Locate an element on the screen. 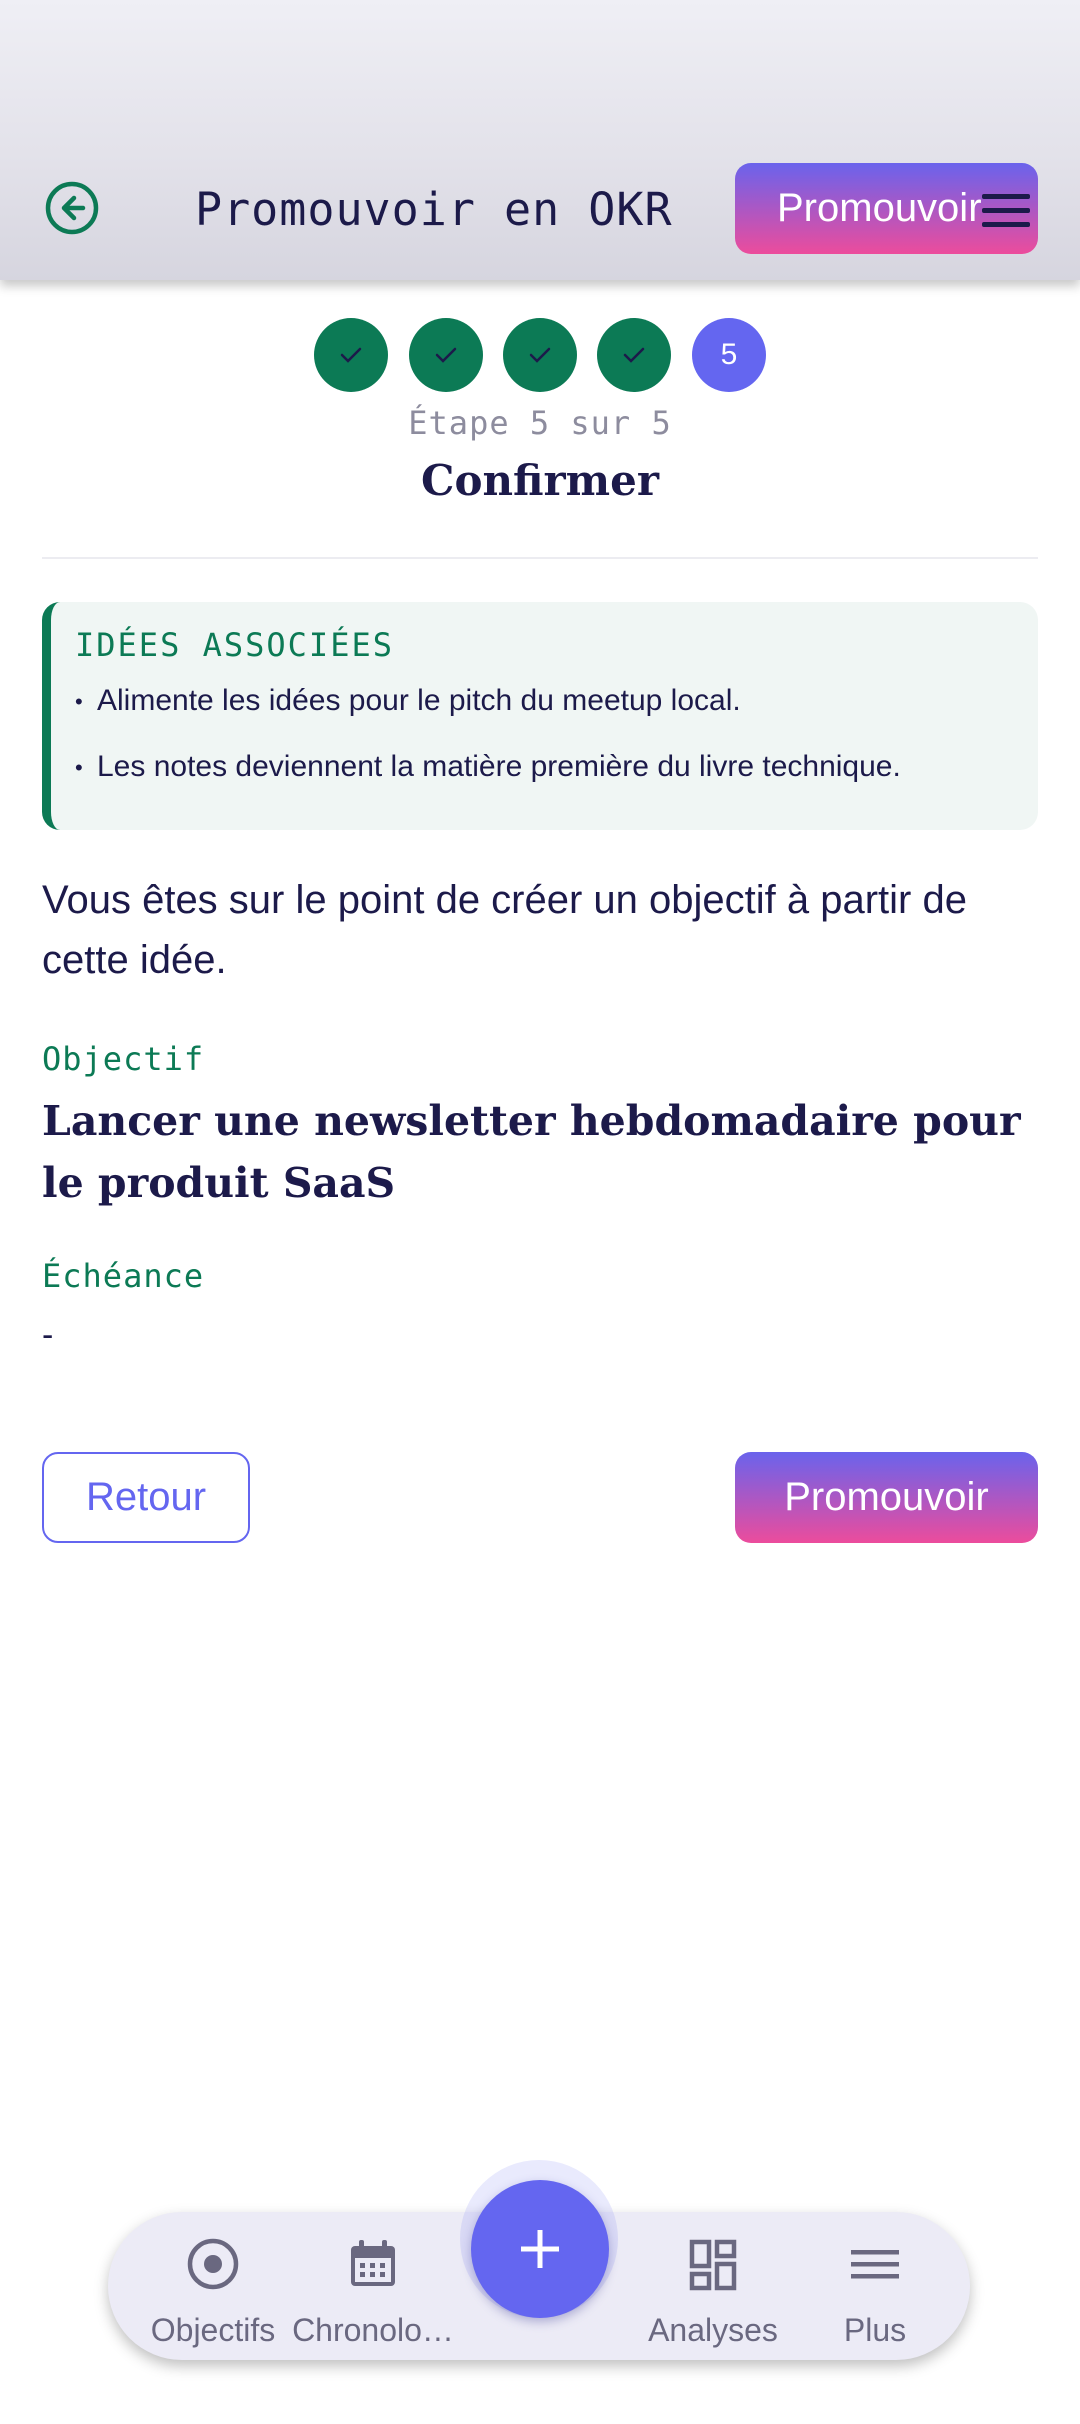  nav-label: Plus is located at coordinates (875, 2330).